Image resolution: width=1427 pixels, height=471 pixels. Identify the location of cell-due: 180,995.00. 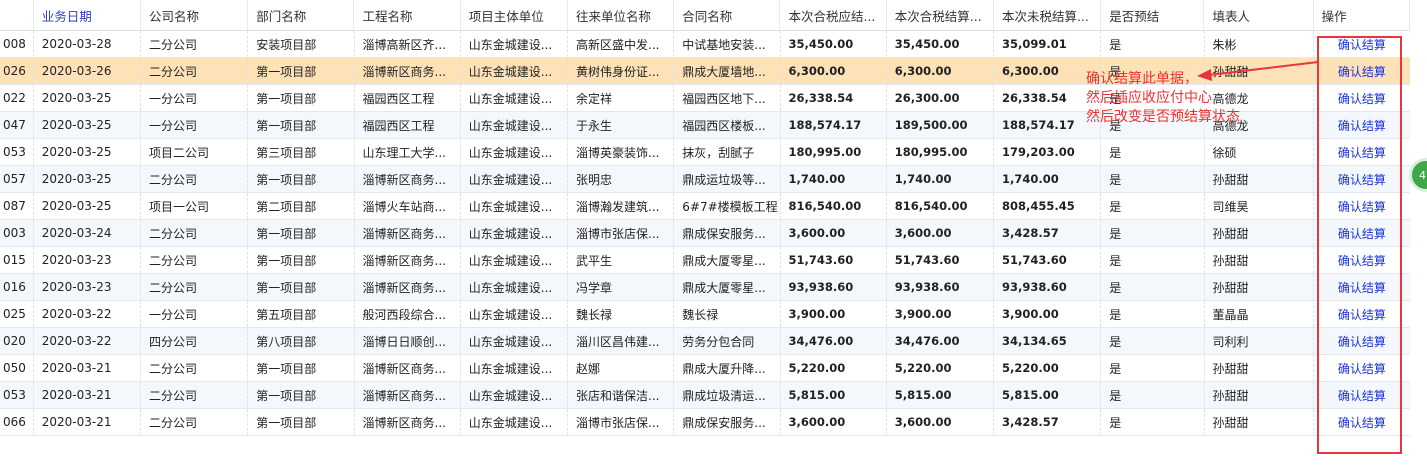
(834, 152).